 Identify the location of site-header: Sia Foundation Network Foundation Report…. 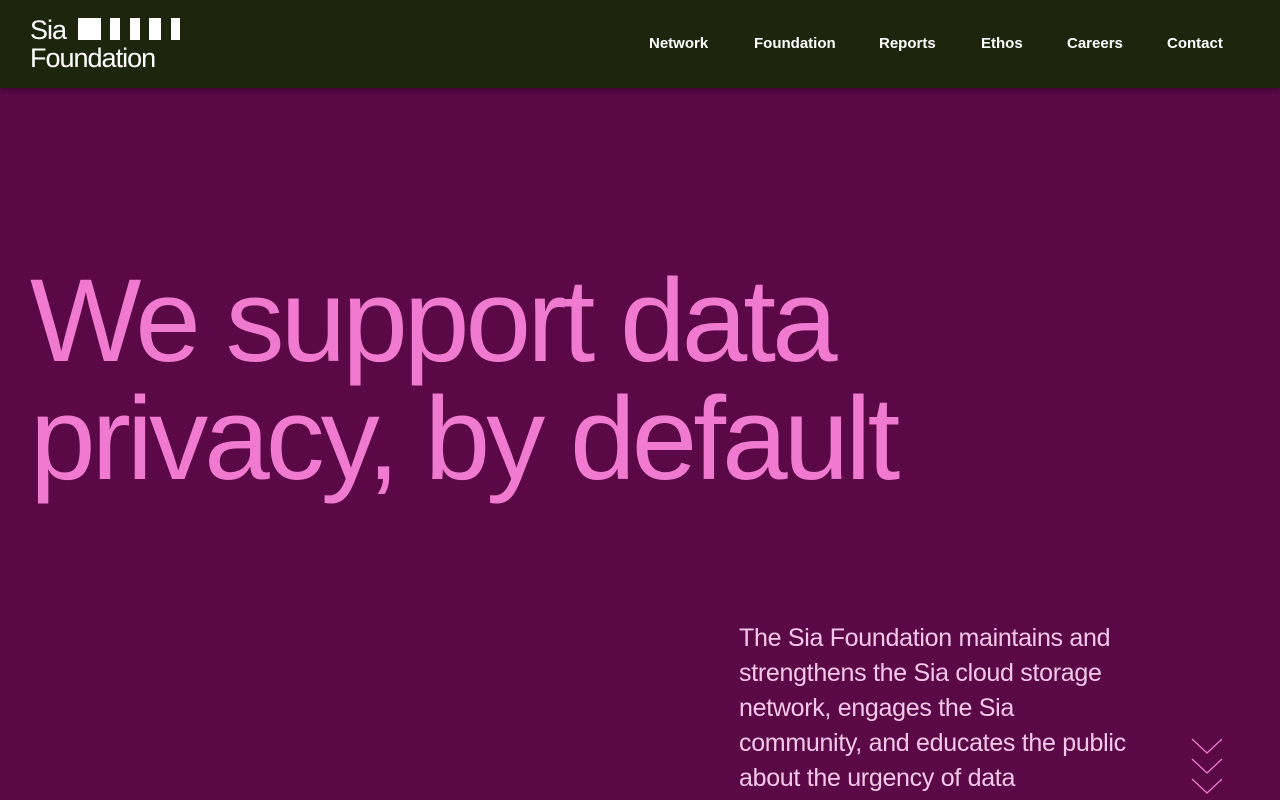
(640, 44).